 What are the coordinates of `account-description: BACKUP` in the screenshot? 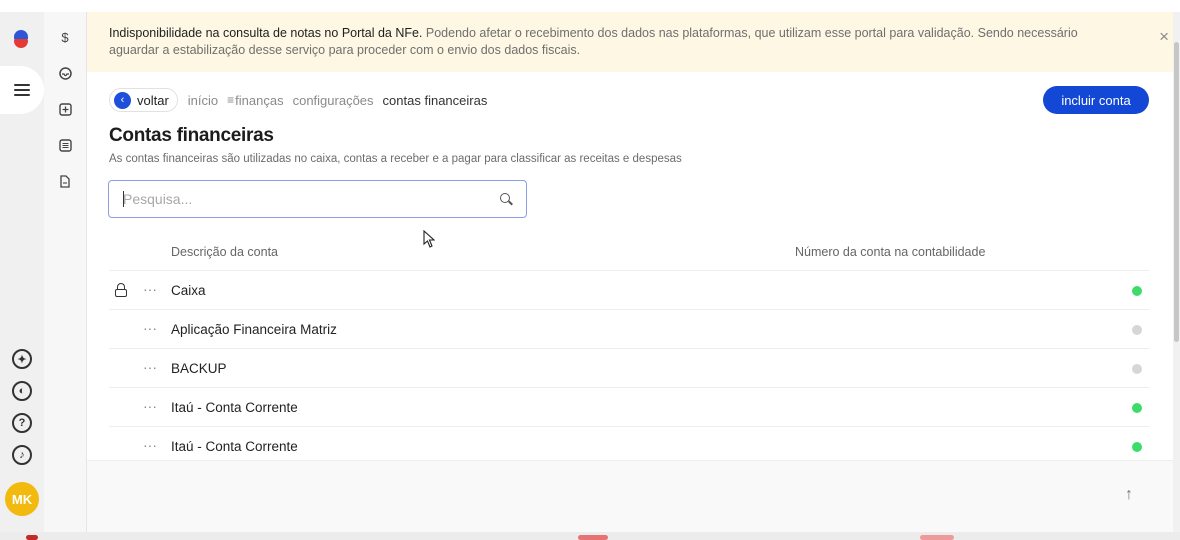 It's located at (199, 368).